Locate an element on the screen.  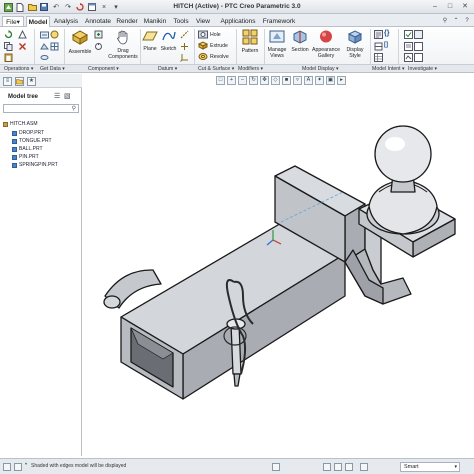
tree-item-part: TONGUE.PRT is located at coordinates (32, 141).